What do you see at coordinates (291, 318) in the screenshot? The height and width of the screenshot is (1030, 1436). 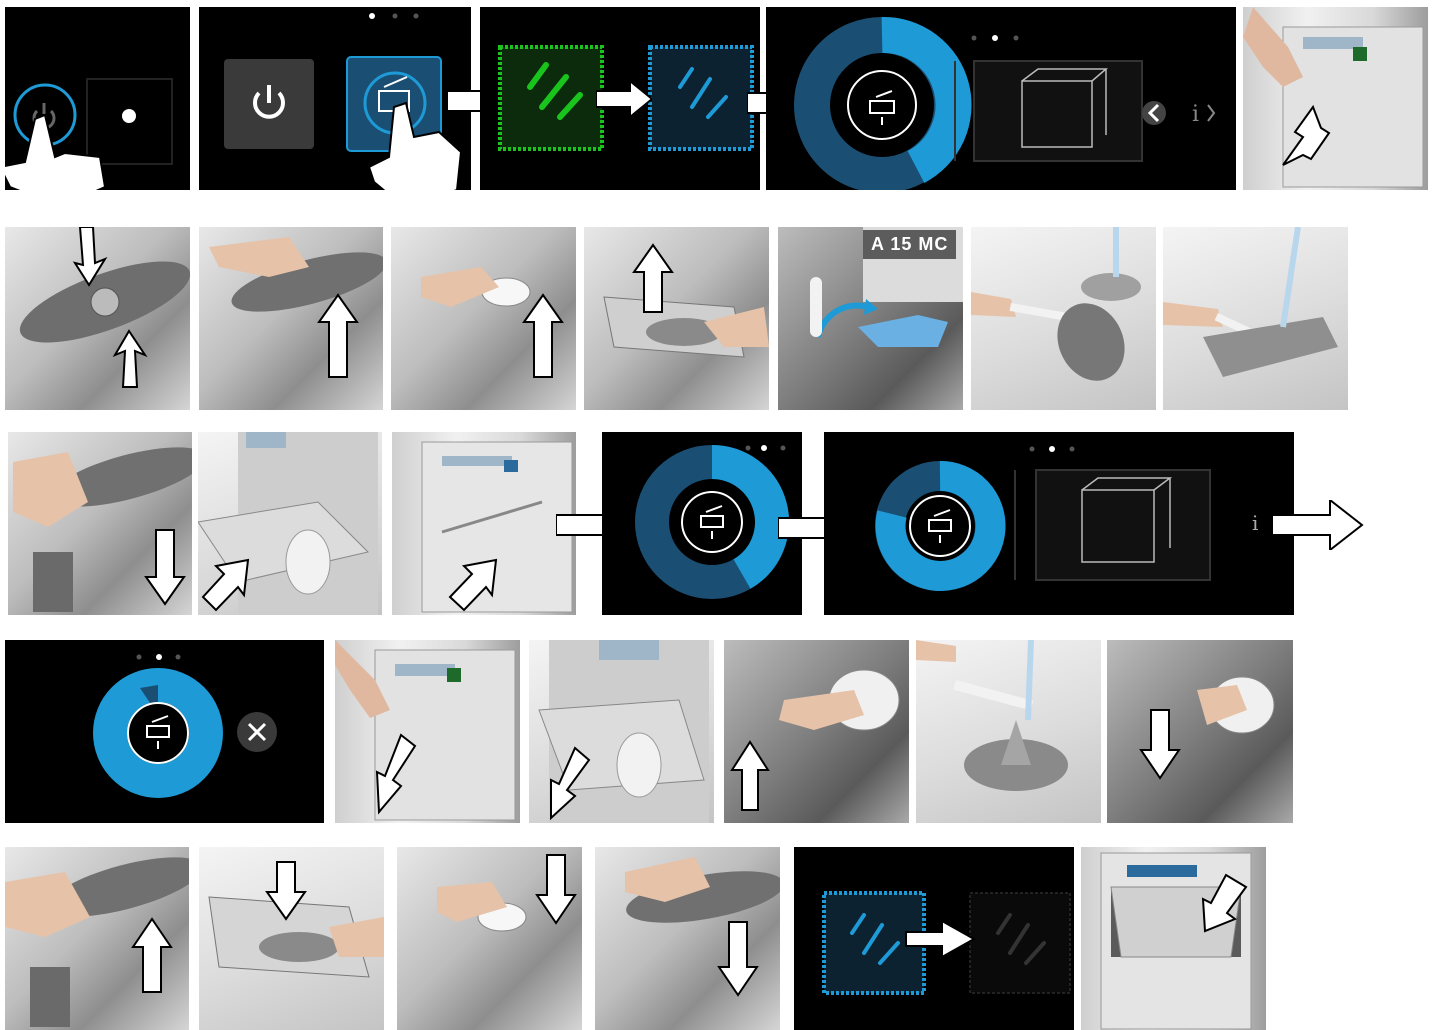 I see `step-lift-spray-arm-photo` at bounding box center [291, 318].